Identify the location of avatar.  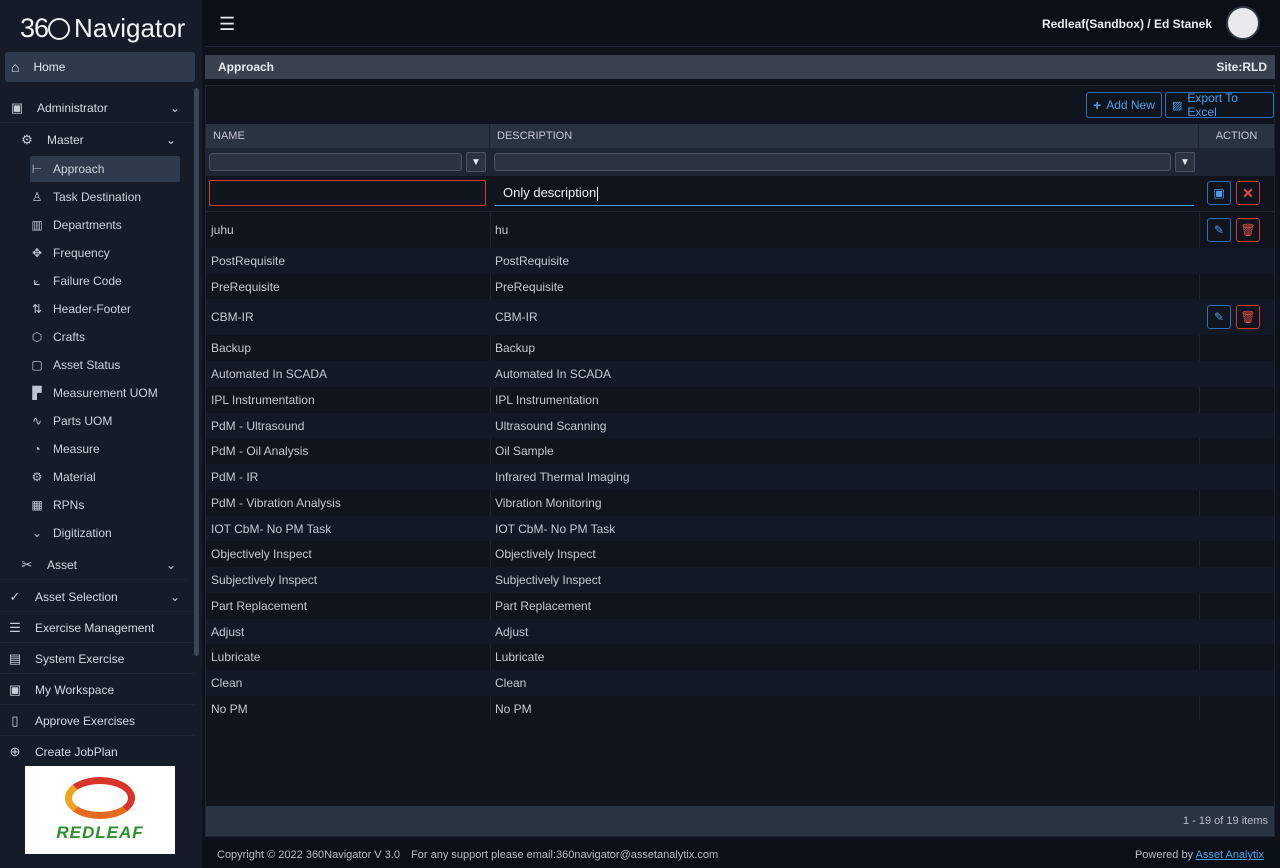
(1243, 23).